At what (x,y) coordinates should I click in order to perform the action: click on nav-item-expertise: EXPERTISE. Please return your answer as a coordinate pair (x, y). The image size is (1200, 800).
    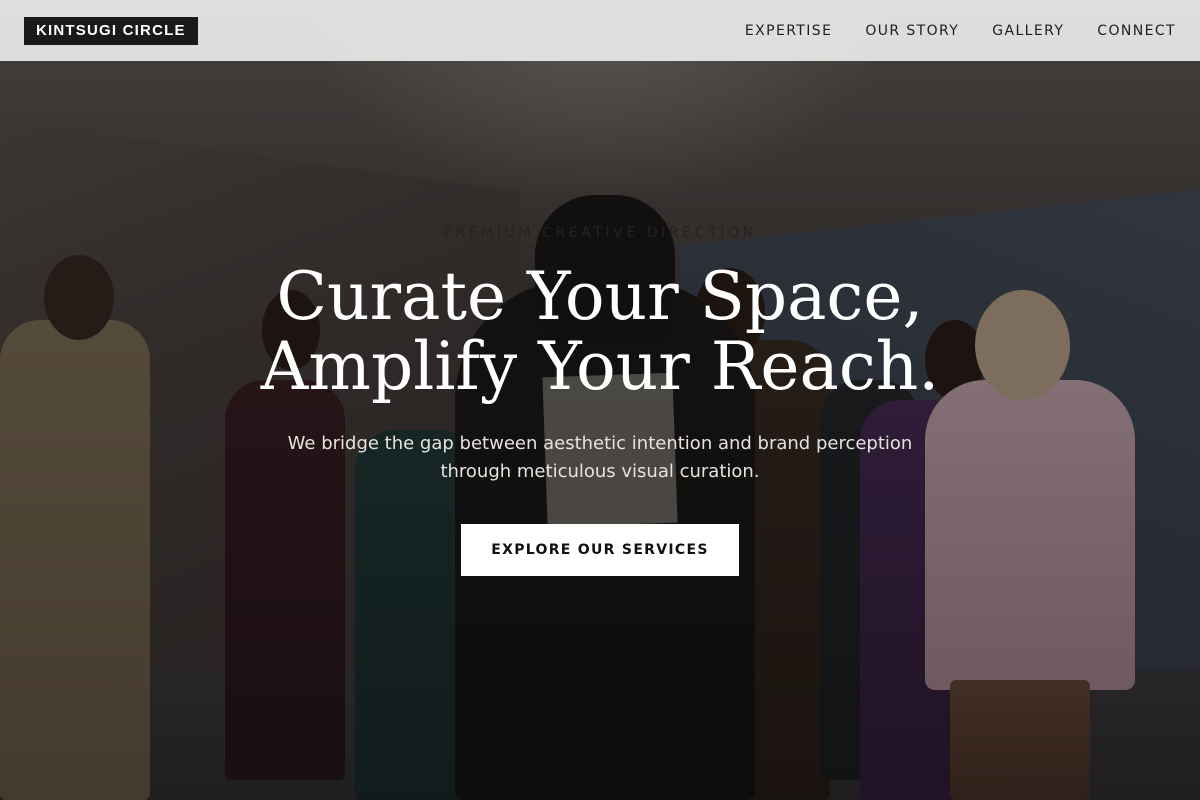
    Looking at the image, I should click on (788, 31).